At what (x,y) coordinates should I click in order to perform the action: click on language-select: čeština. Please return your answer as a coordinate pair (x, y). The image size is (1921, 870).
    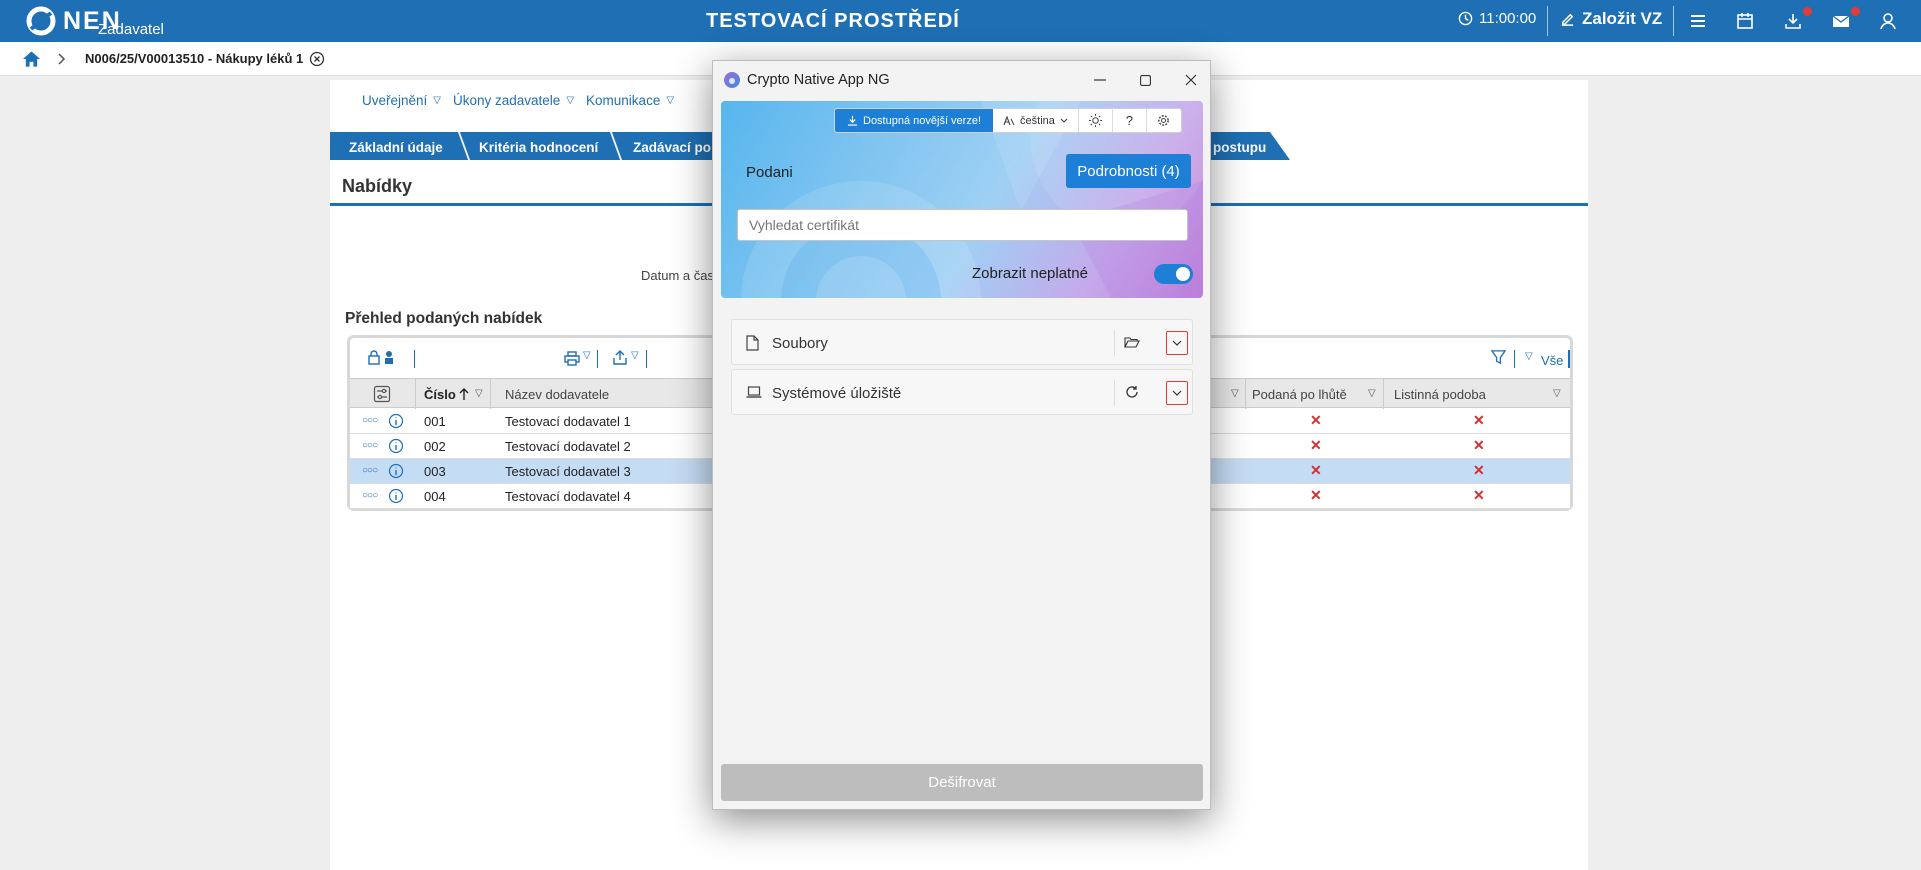
    Looking at the image, I should click on (1036, 120).